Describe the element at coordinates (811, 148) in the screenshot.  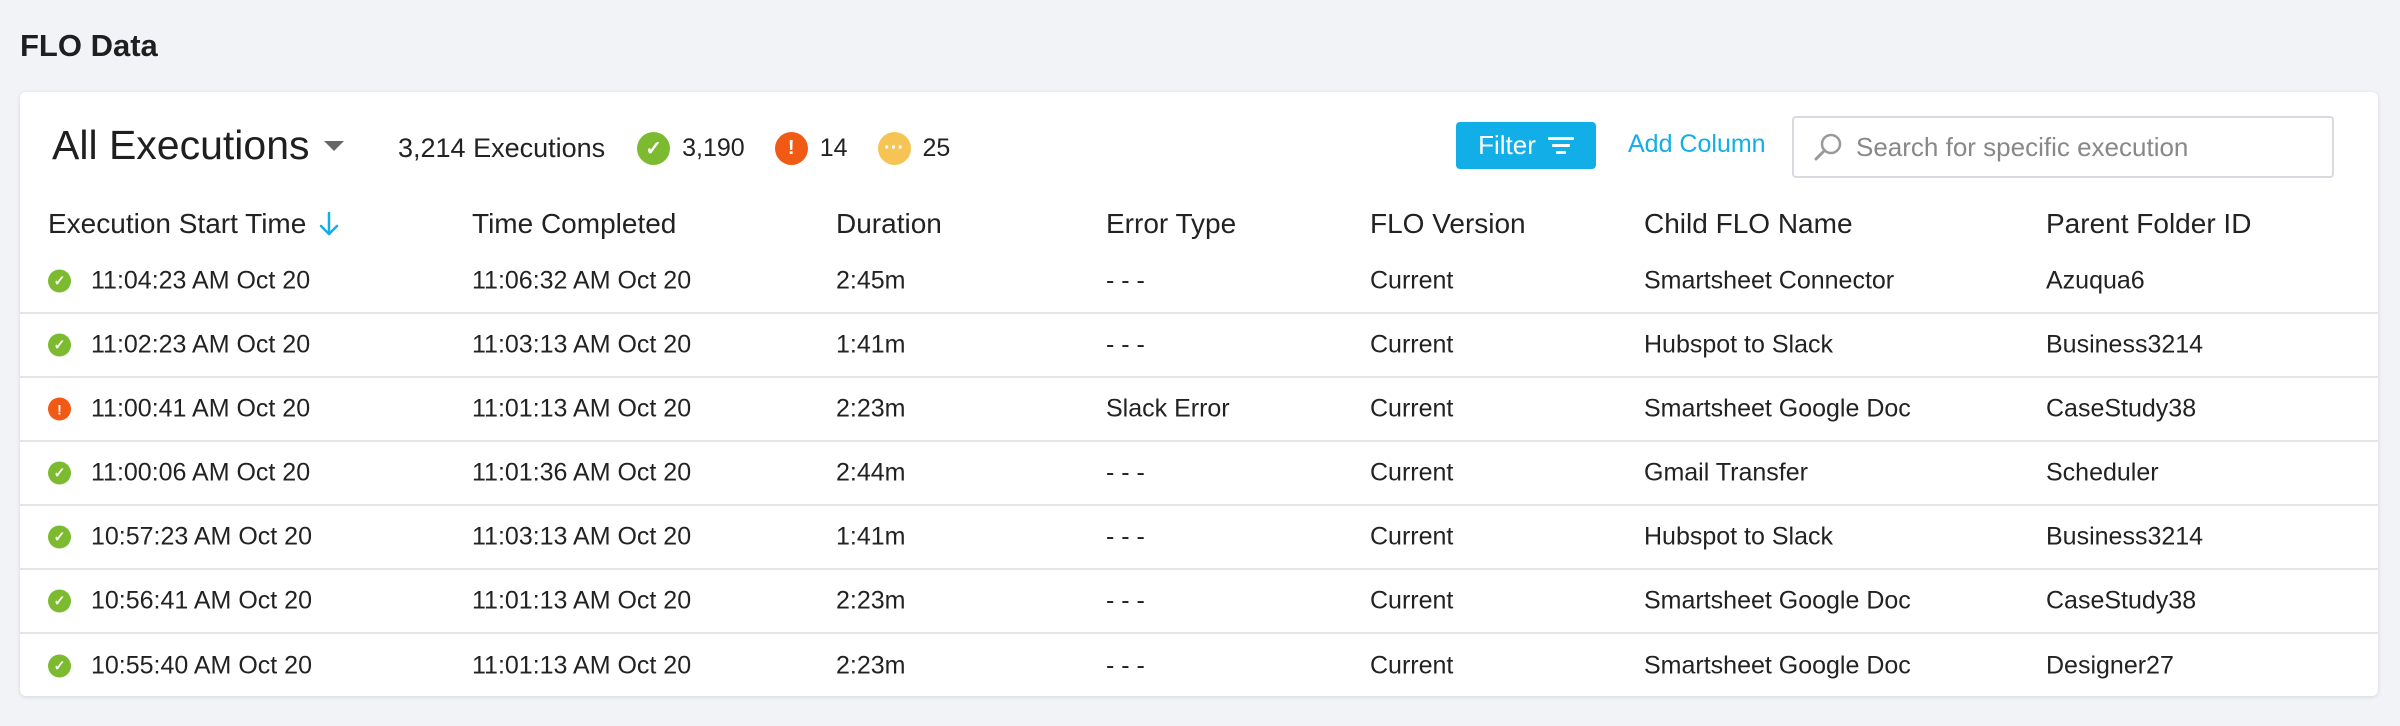
I see `error-stat: ! 14` at that location.